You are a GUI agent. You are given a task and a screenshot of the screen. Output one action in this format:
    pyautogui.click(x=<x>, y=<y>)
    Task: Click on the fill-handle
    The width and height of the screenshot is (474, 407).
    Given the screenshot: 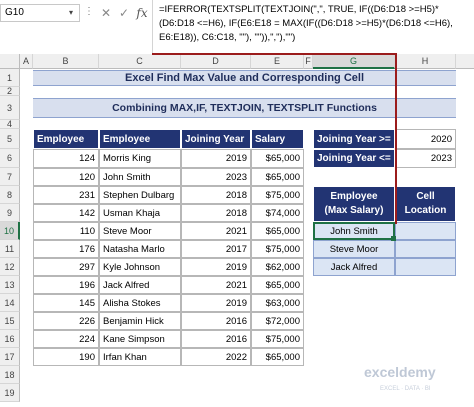 What is the action you would take?
    pyautogui.click(x=393, y=238)
    